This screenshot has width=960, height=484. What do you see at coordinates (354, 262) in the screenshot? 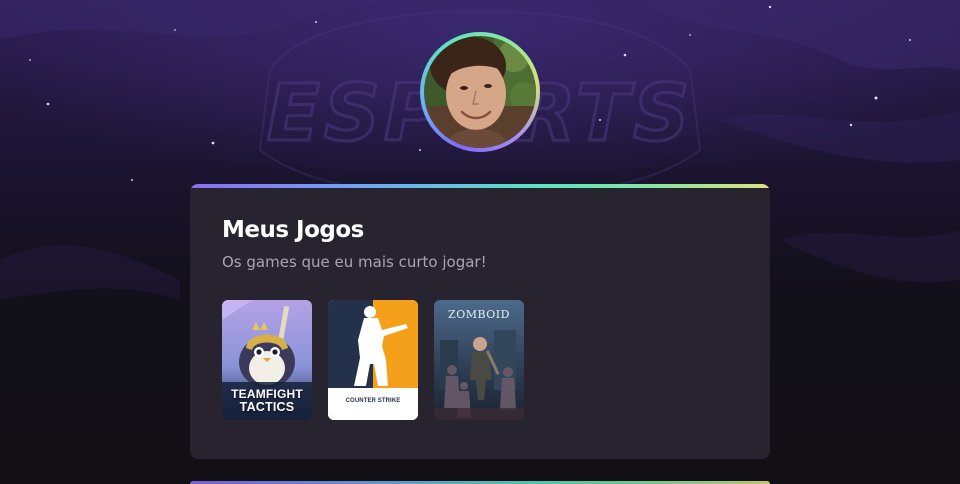
I see `card-subtitle: Os games que eu mais curto jogar!` at bounding box center [354, 262].